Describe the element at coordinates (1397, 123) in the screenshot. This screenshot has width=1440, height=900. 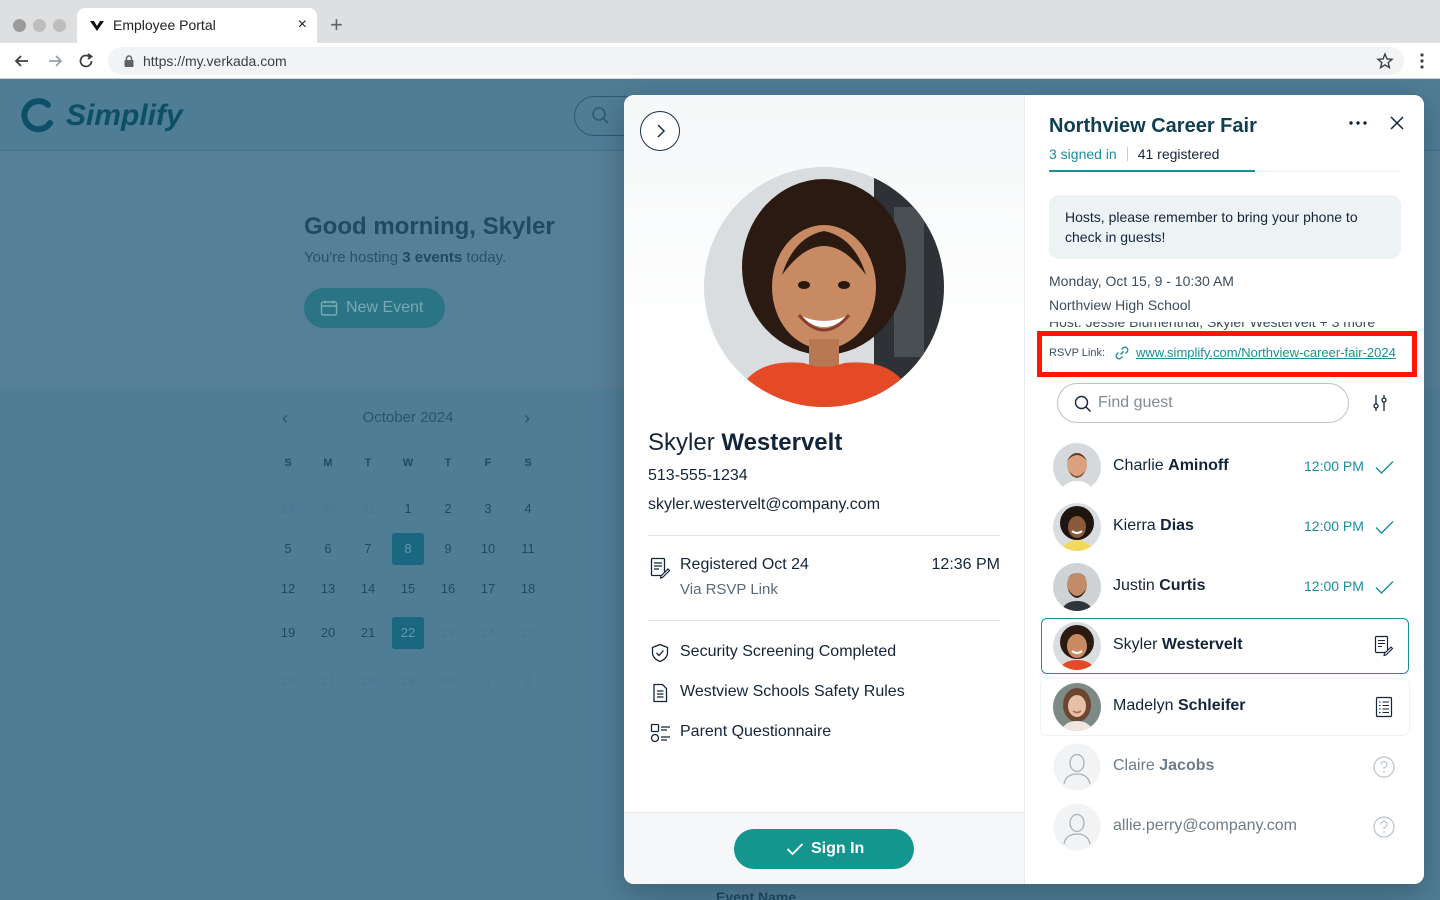
I see `close-icon` at that location.